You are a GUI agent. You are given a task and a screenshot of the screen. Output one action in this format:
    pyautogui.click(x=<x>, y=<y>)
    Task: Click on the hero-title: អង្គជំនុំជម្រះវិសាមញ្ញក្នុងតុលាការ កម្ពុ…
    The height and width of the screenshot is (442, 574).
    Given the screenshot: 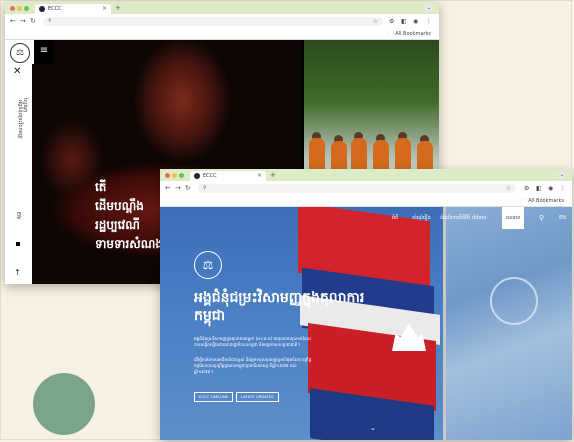 What is the action you would take?
    pyautogui.click(x=279, y=307)
    